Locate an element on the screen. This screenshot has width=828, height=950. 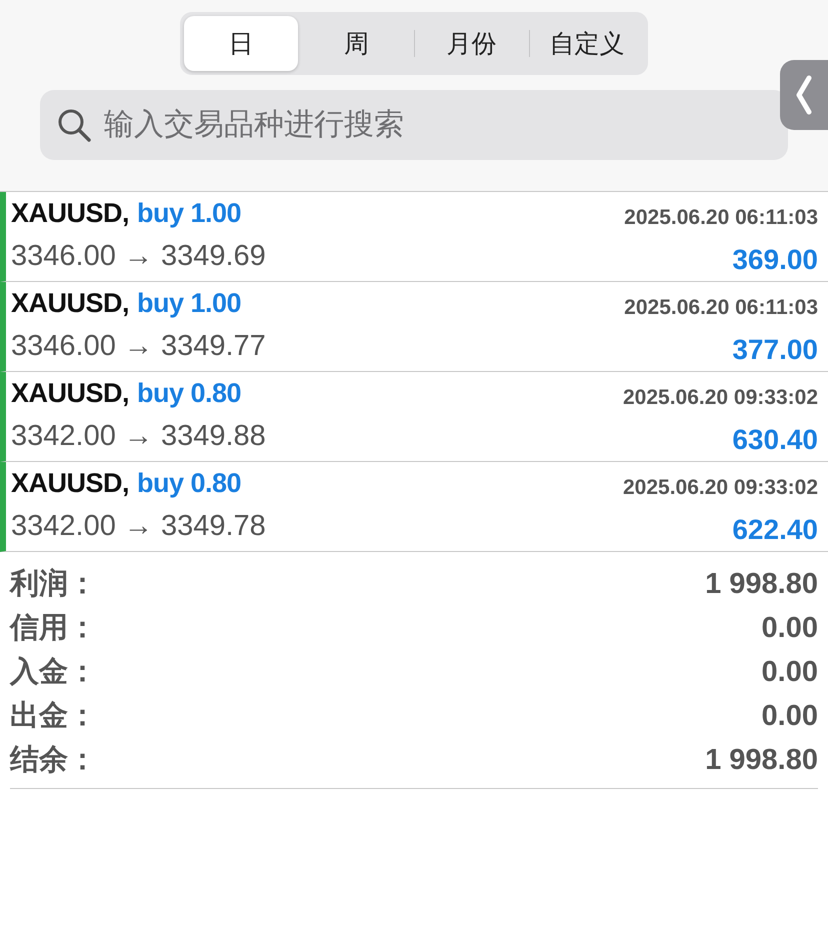
trade-row: XAUUSD, buy 1.00 2025.06.20 06:11:03 3346.00 → 3349.69 369.00 is located at coordinates (414, 237).